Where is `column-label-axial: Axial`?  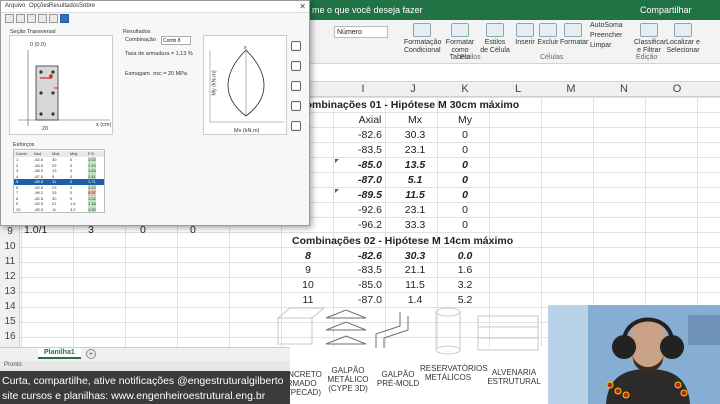 column-label-axial: Axial is located at coordinates (370, 120).